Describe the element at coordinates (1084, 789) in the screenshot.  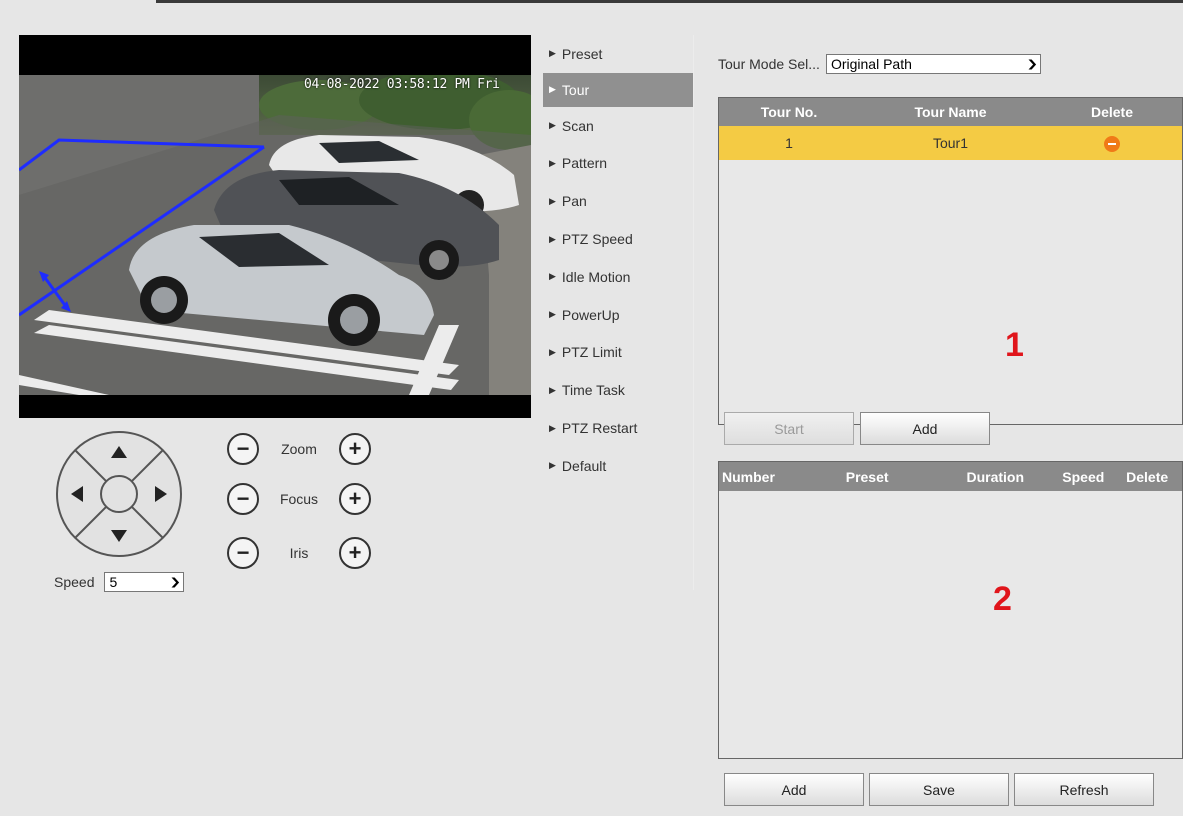
I see `refresh-button: Refresh` at that location.